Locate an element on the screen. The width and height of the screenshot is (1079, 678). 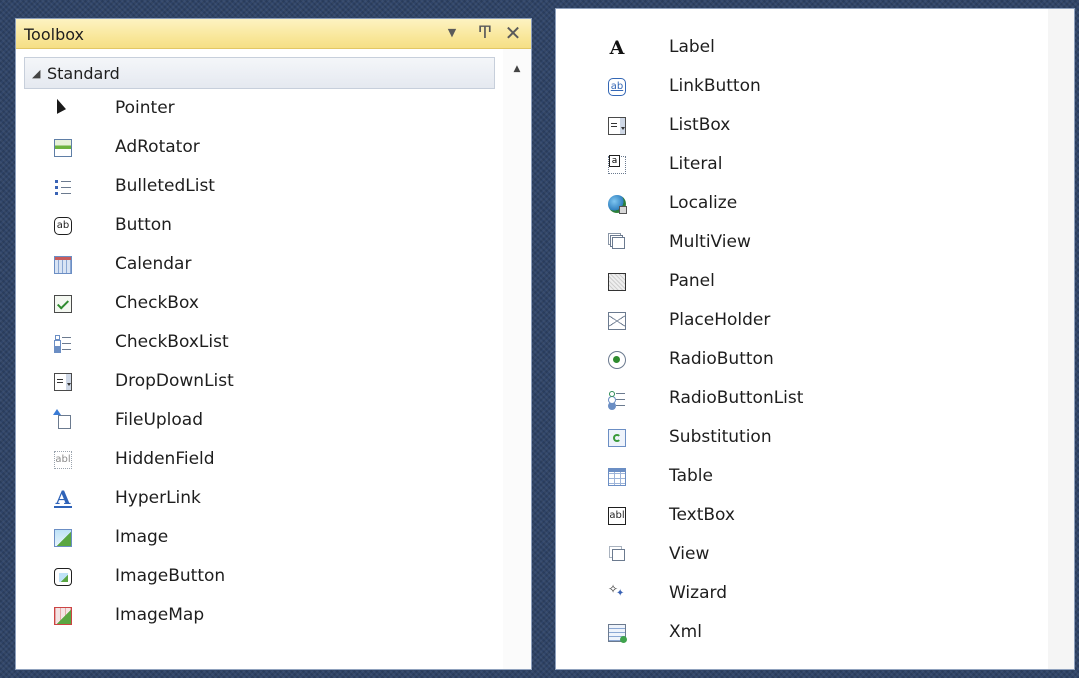
toolbox-item-label: Literal is located at coordinates (696, 164).